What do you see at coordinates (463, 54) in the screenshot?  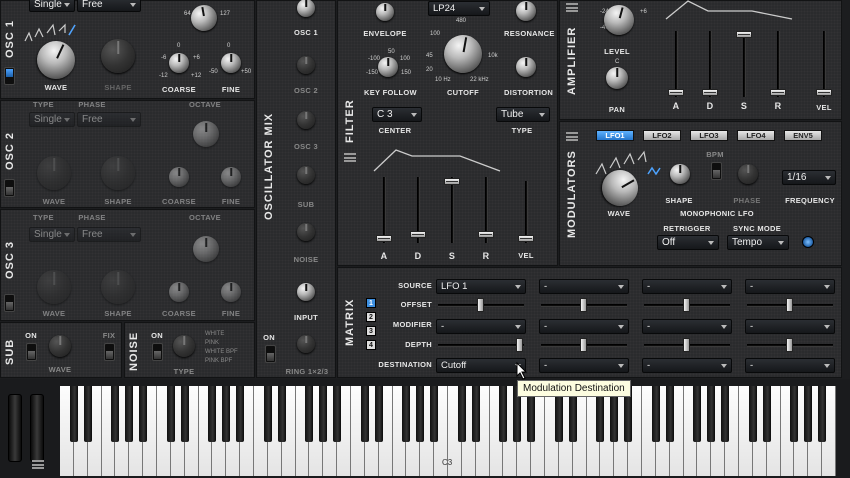 I see `cutoff-knob` at bounding box center [463, 54].